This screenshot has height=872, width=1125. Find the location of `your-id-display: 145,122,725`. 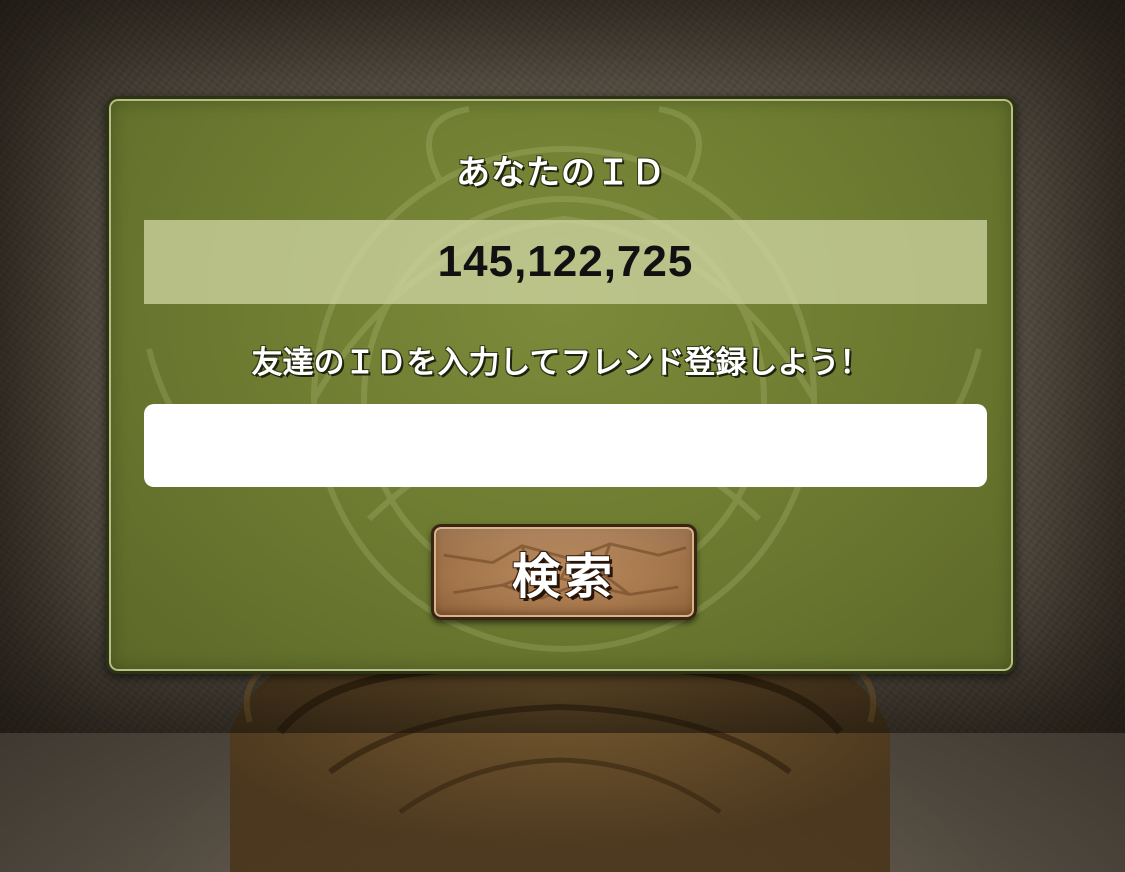

your-id-display: 145,122,725 is located at coordinates (565, 262).